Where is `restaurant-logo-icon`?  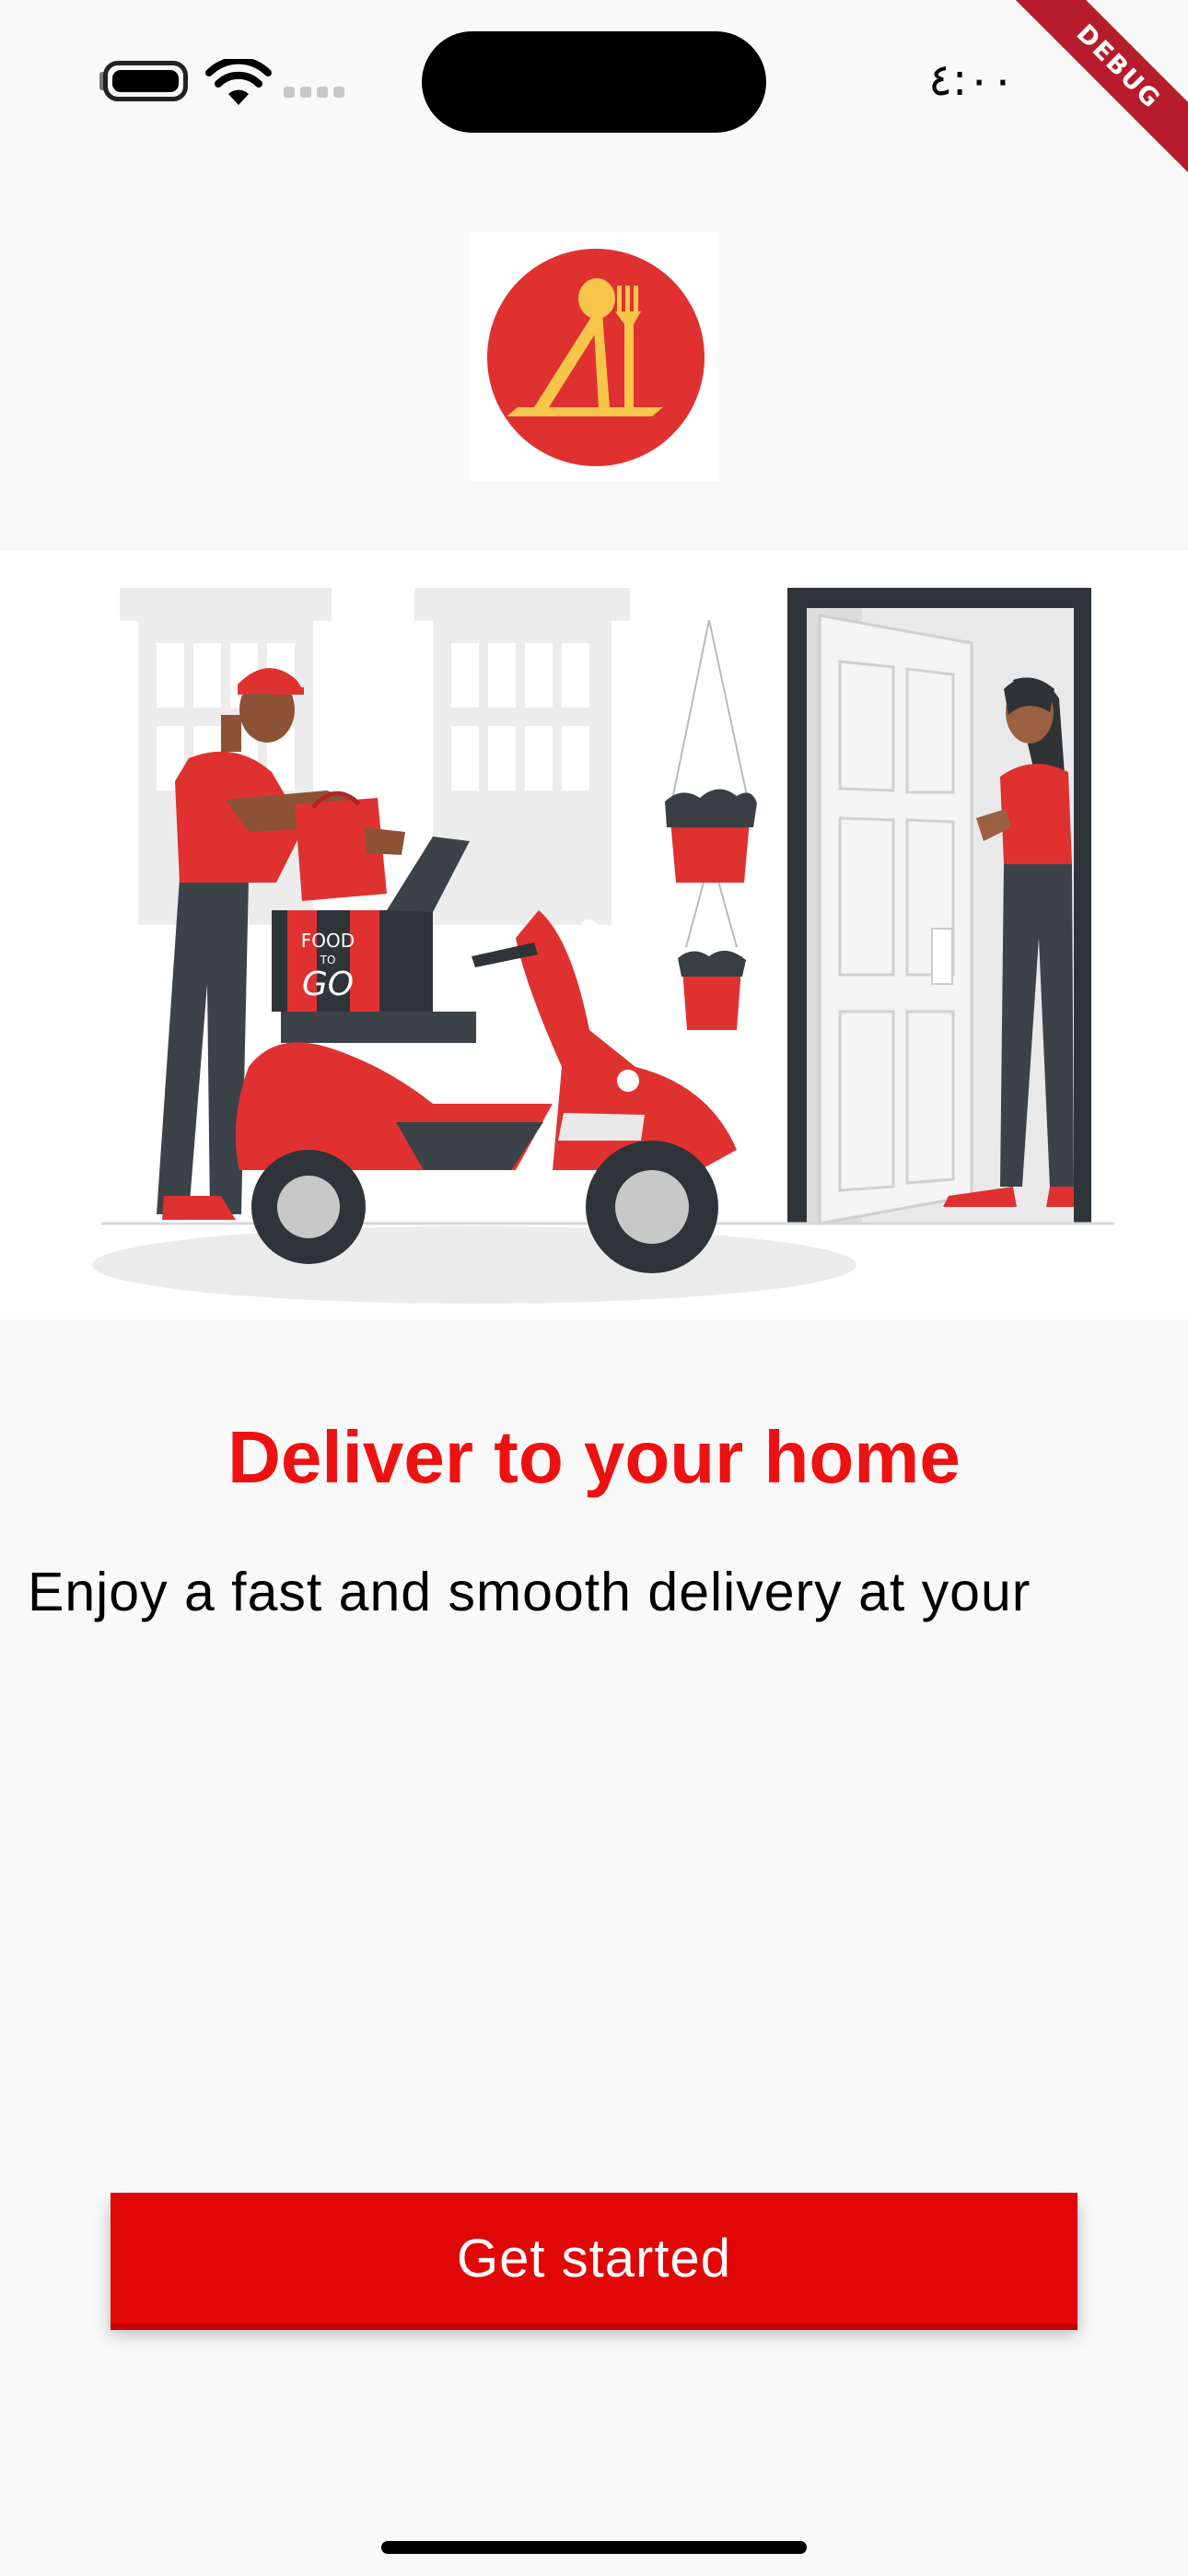
restaurant-logo-icon is located at coordinates (596, 357).